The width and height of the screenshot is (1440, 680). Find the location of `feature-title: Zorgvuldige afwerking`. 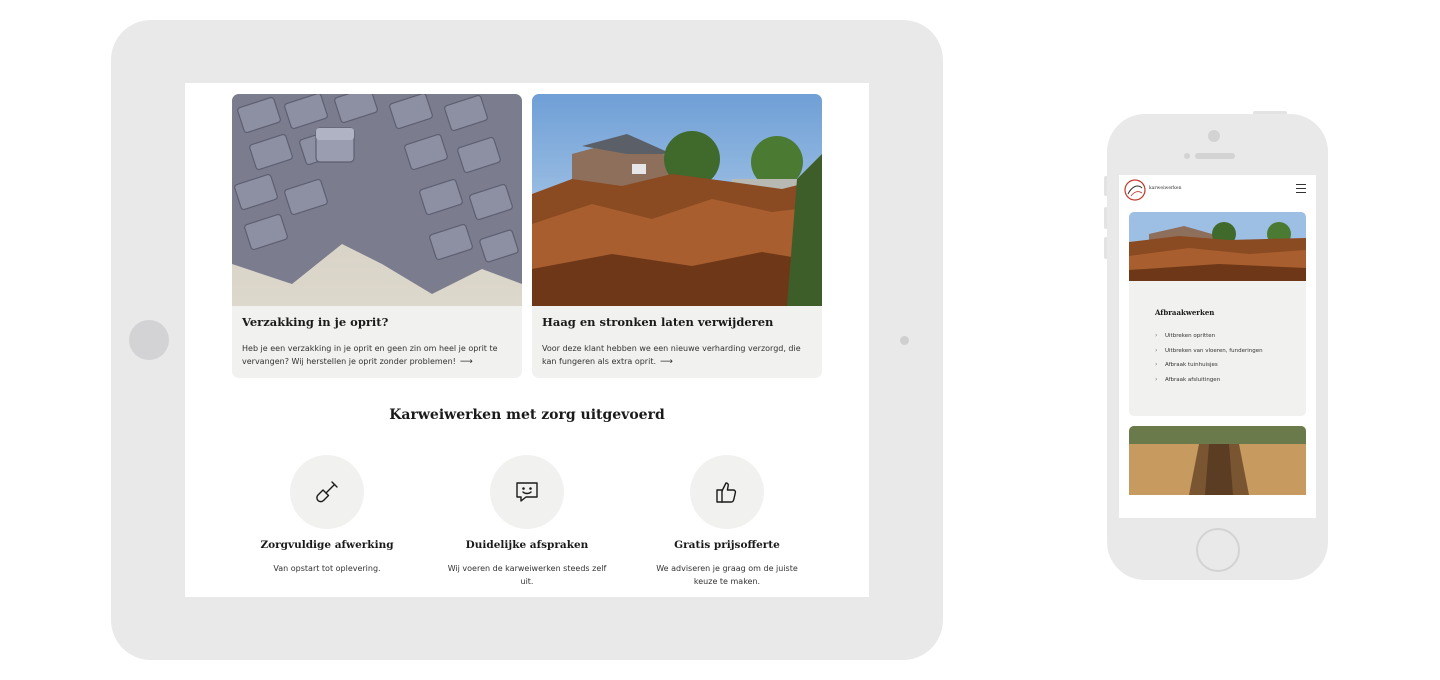

feature-title: Zorgvuldige afwerking is located at coordinates (327, 545).